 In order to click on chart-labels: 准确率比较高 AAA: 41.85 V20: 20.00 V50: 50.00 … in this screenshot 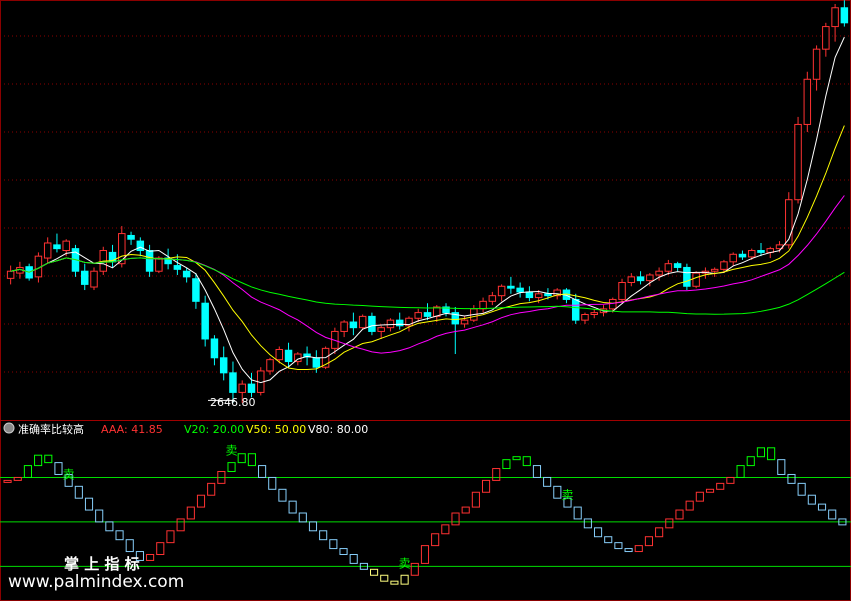, I will do `click(185, 494)`.